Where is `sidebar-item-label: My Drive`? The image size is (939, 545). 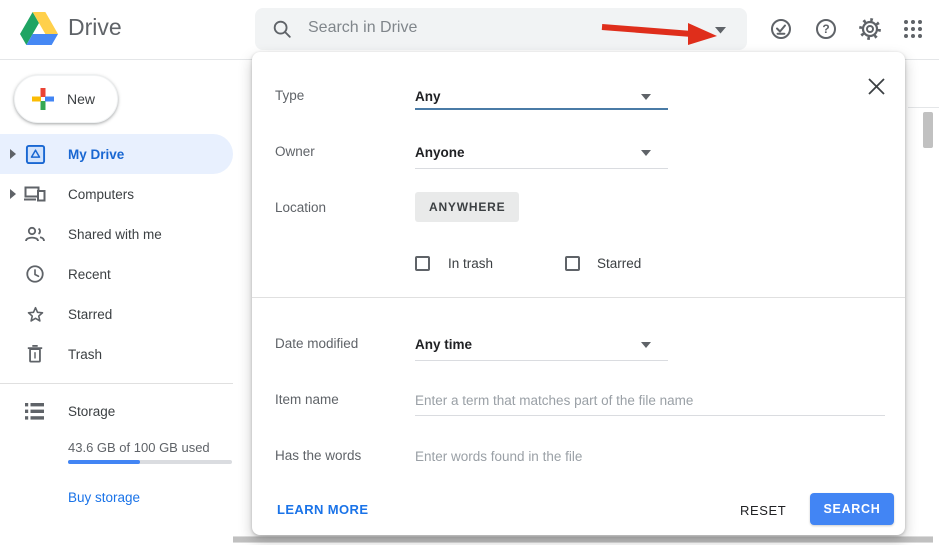 sidebar-item-label: My Drive is located at coordinates (96, 154).